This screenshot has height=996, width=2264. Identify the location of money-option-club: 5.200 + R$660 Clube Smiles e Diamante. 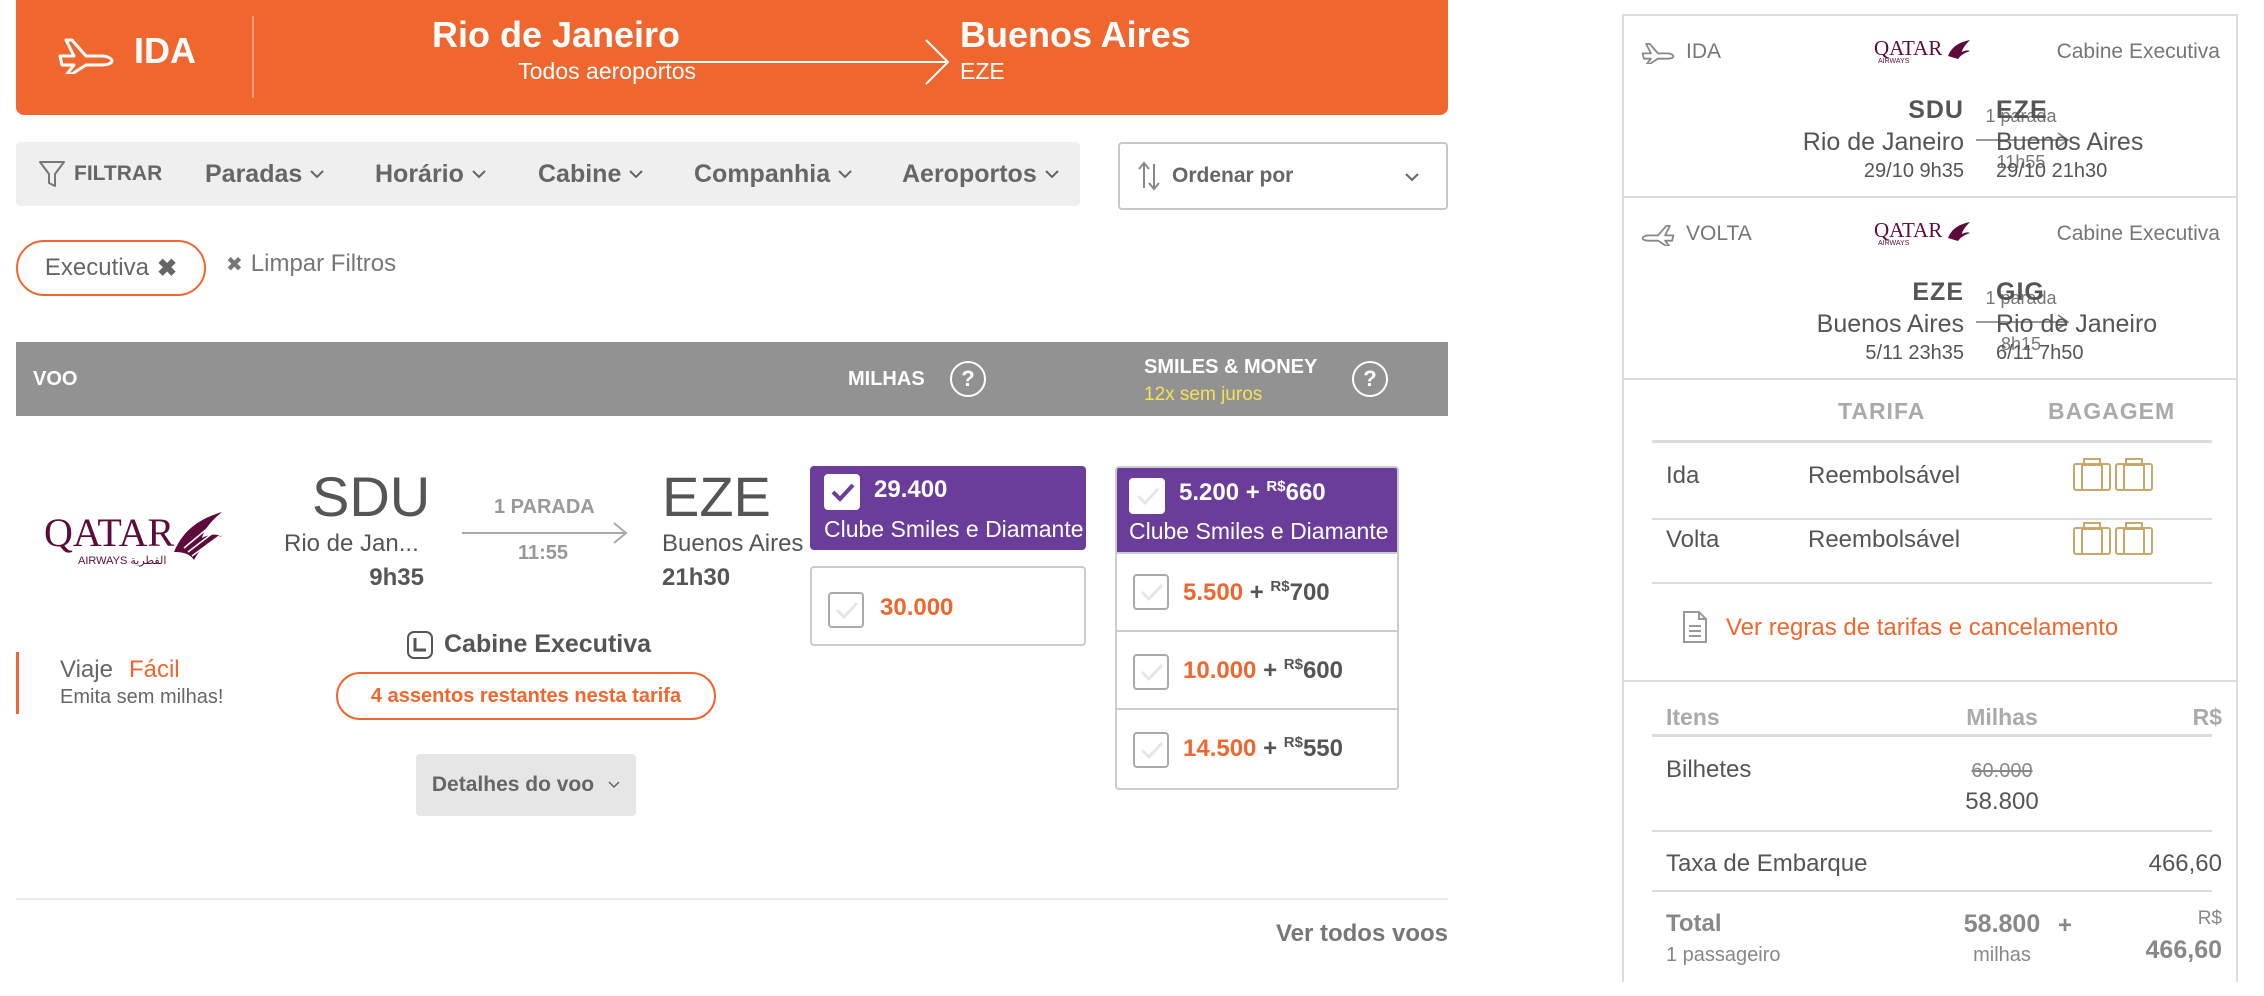
(1257, 510).